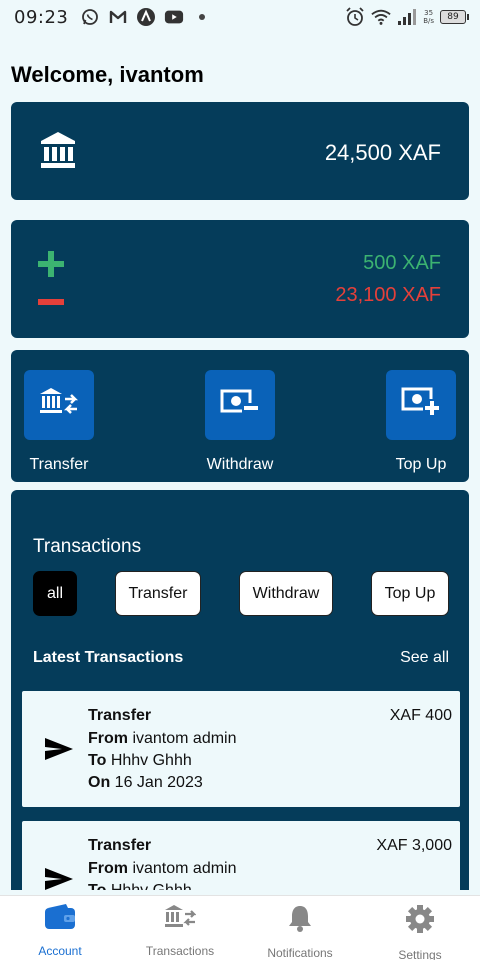 The width and height of the screenshot is (480, 960). I want to click on nav-notifications: Notifications, so click(300, 928).